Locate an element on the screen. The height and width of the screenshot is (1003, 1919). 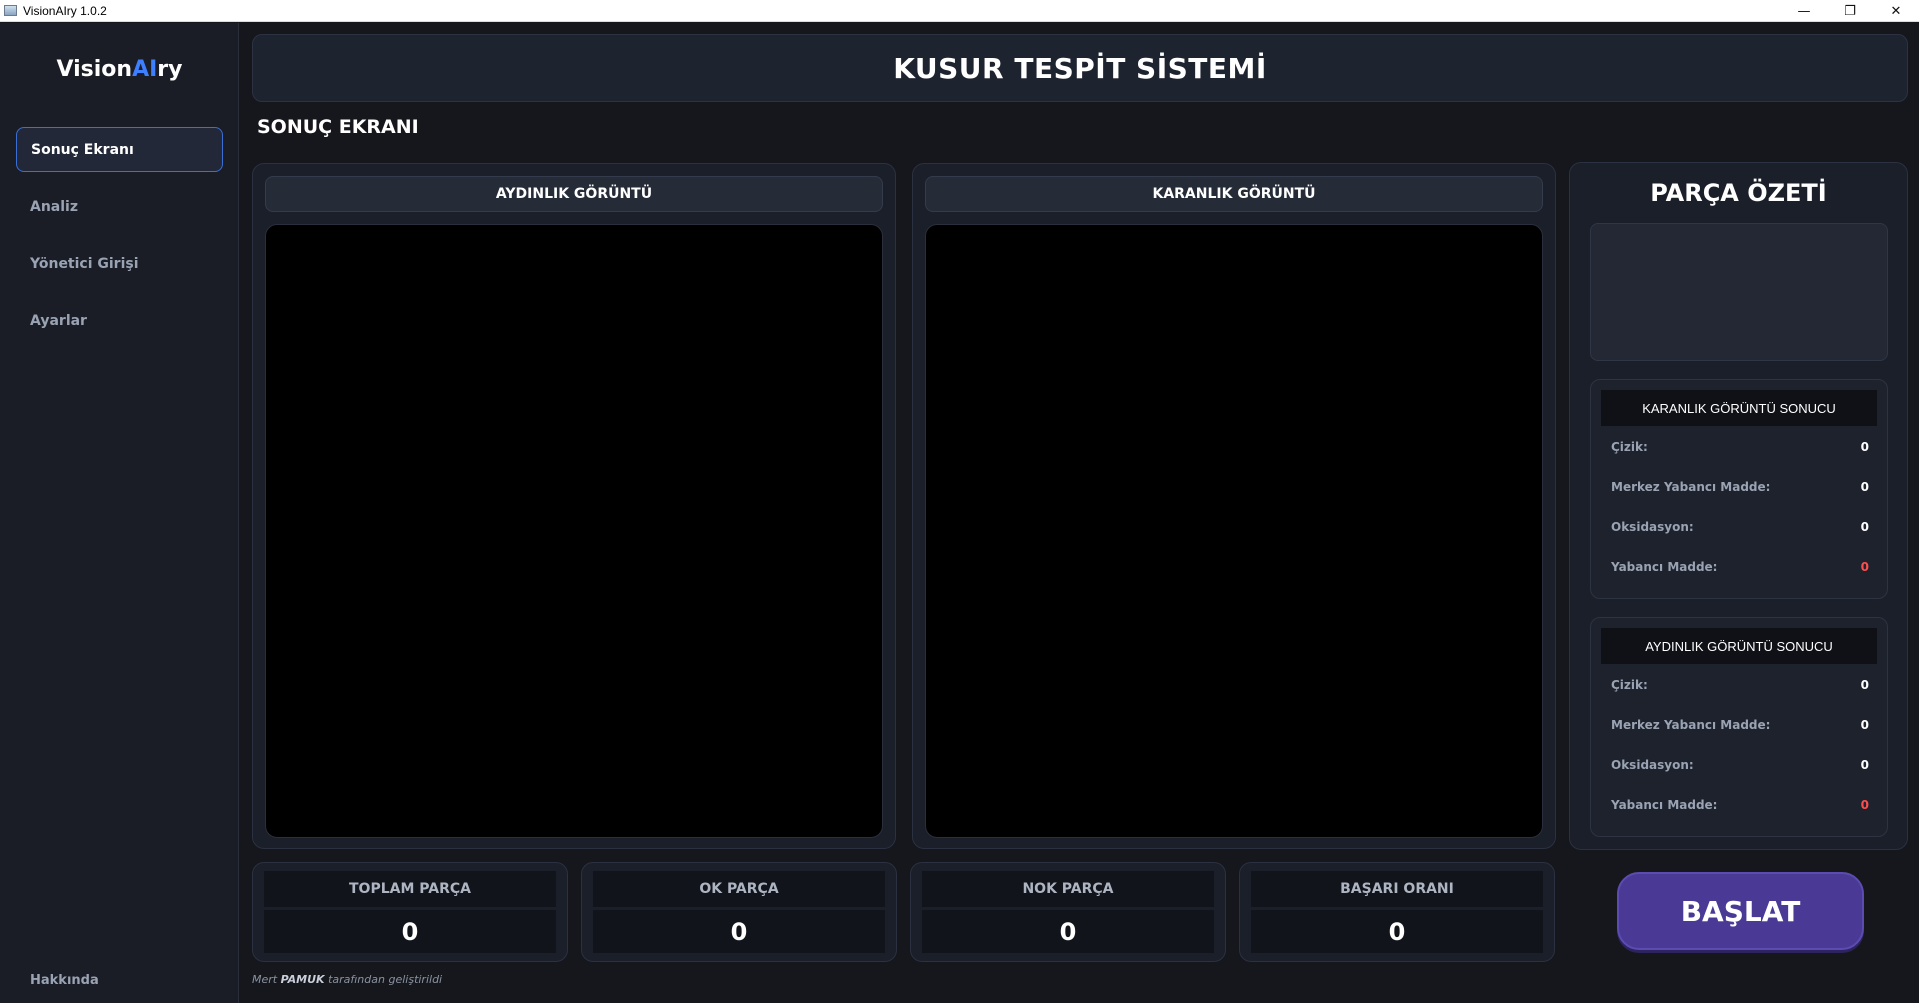
credit-surname: PAMUK is located at coordinates (302, 979).